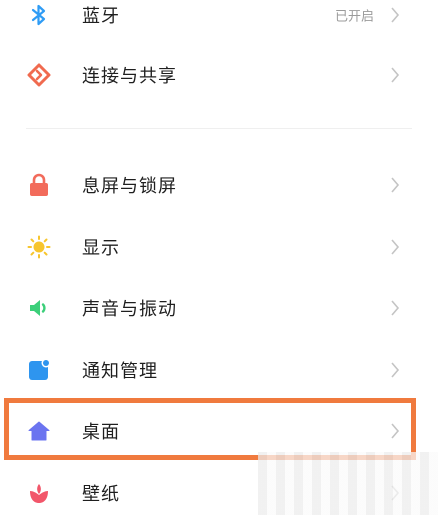  Describe the element at coordinates (219, 247) in the screenshot. I see `settings-item-display: 显示` at that location.